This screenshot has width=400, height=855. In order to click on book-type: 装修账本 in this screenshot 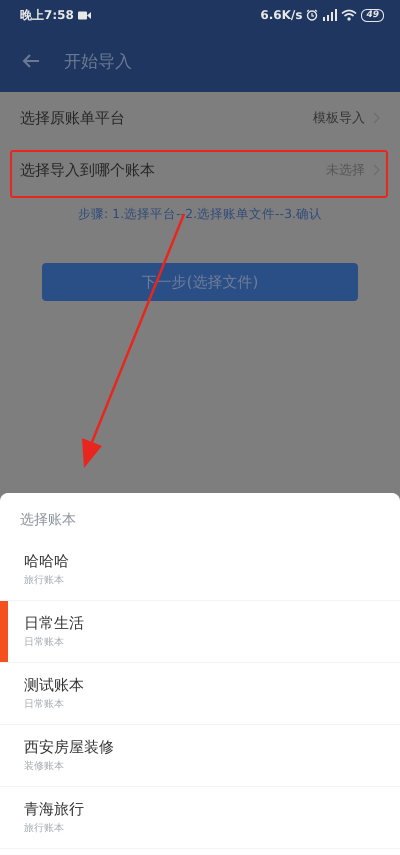, I will do `click(44, 766)`.